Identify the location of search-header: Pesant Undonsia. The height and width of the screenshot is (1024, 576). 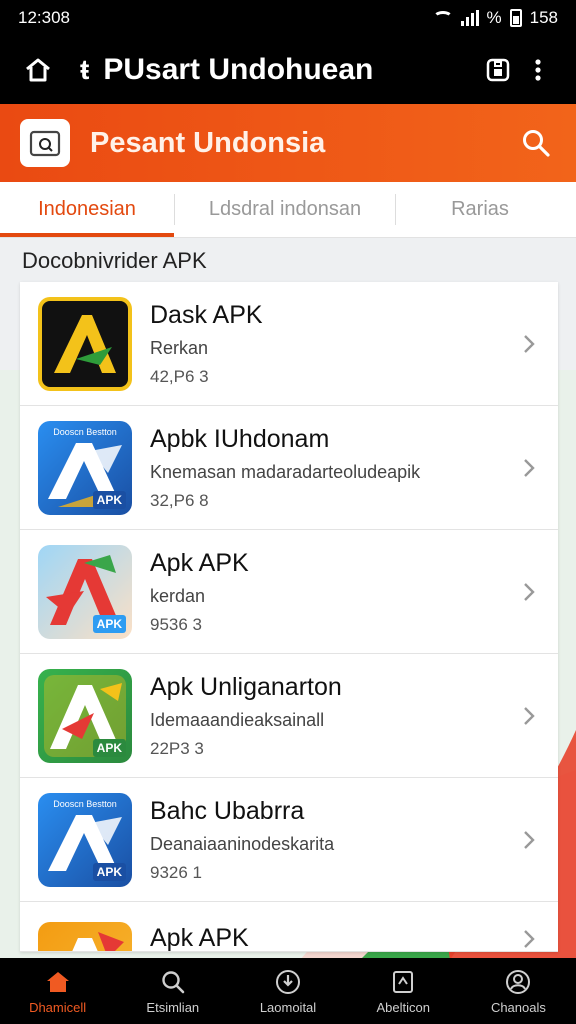
(288, 143).